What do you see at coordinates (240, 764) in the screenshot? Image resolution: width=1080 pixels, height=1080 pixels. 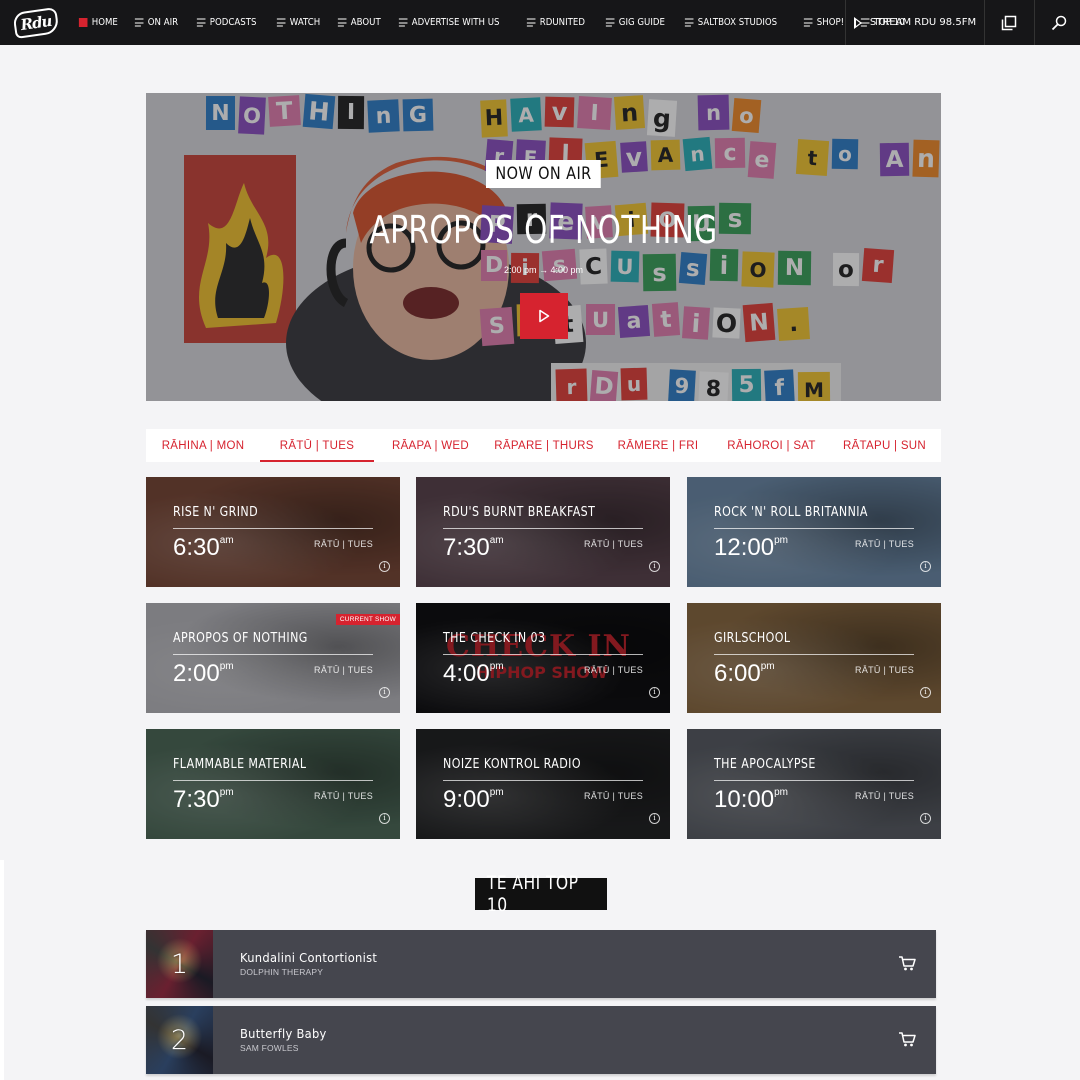 I see `show-title: Flammable Material` at bounding box center [240, 764].